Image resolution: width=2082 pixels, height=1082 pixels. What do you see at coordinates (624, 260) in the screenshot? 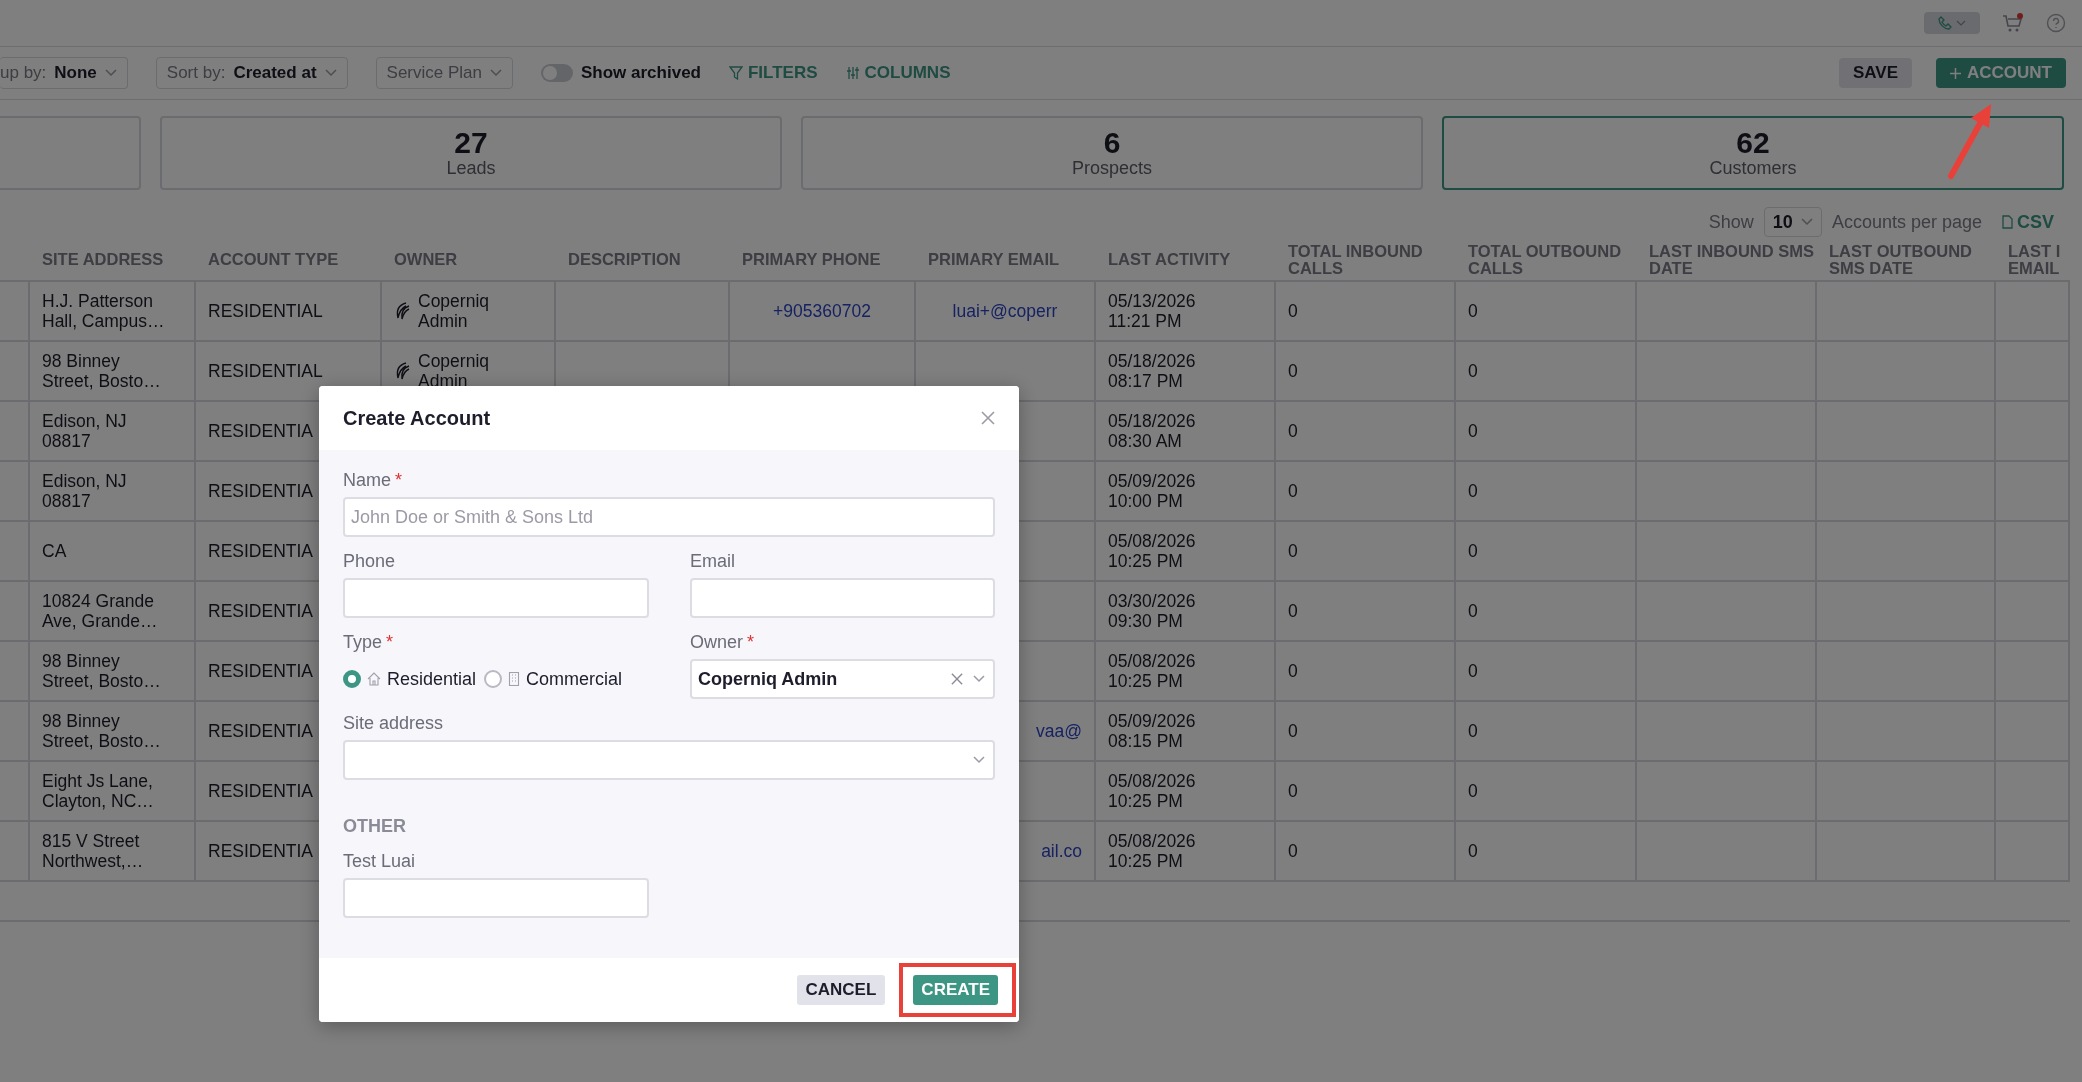
I see `column-header: DESCRIPTION` at bounding box center [624, 260].